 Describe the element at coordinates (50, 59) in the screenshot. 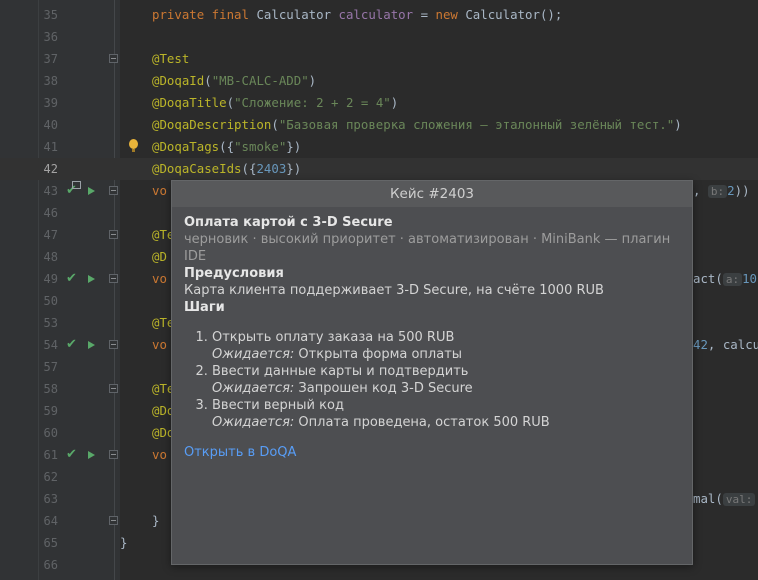

I see `line-number: 37` at that location.